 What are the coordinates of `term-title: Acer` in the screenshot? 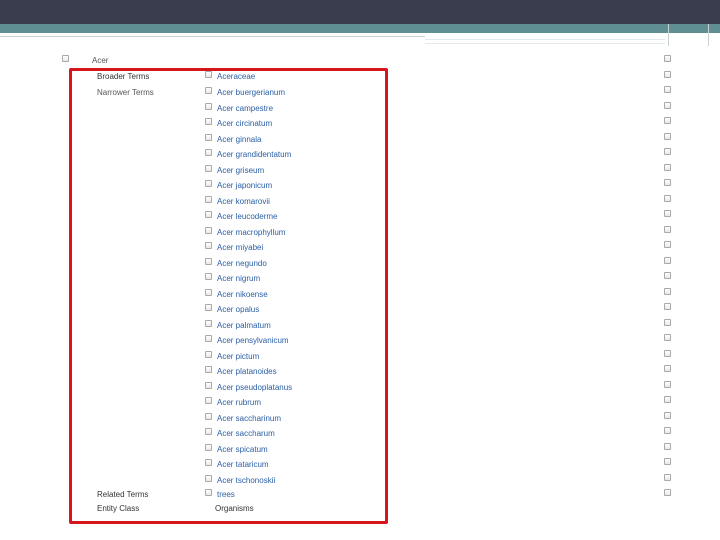 It's located at (100, 60).